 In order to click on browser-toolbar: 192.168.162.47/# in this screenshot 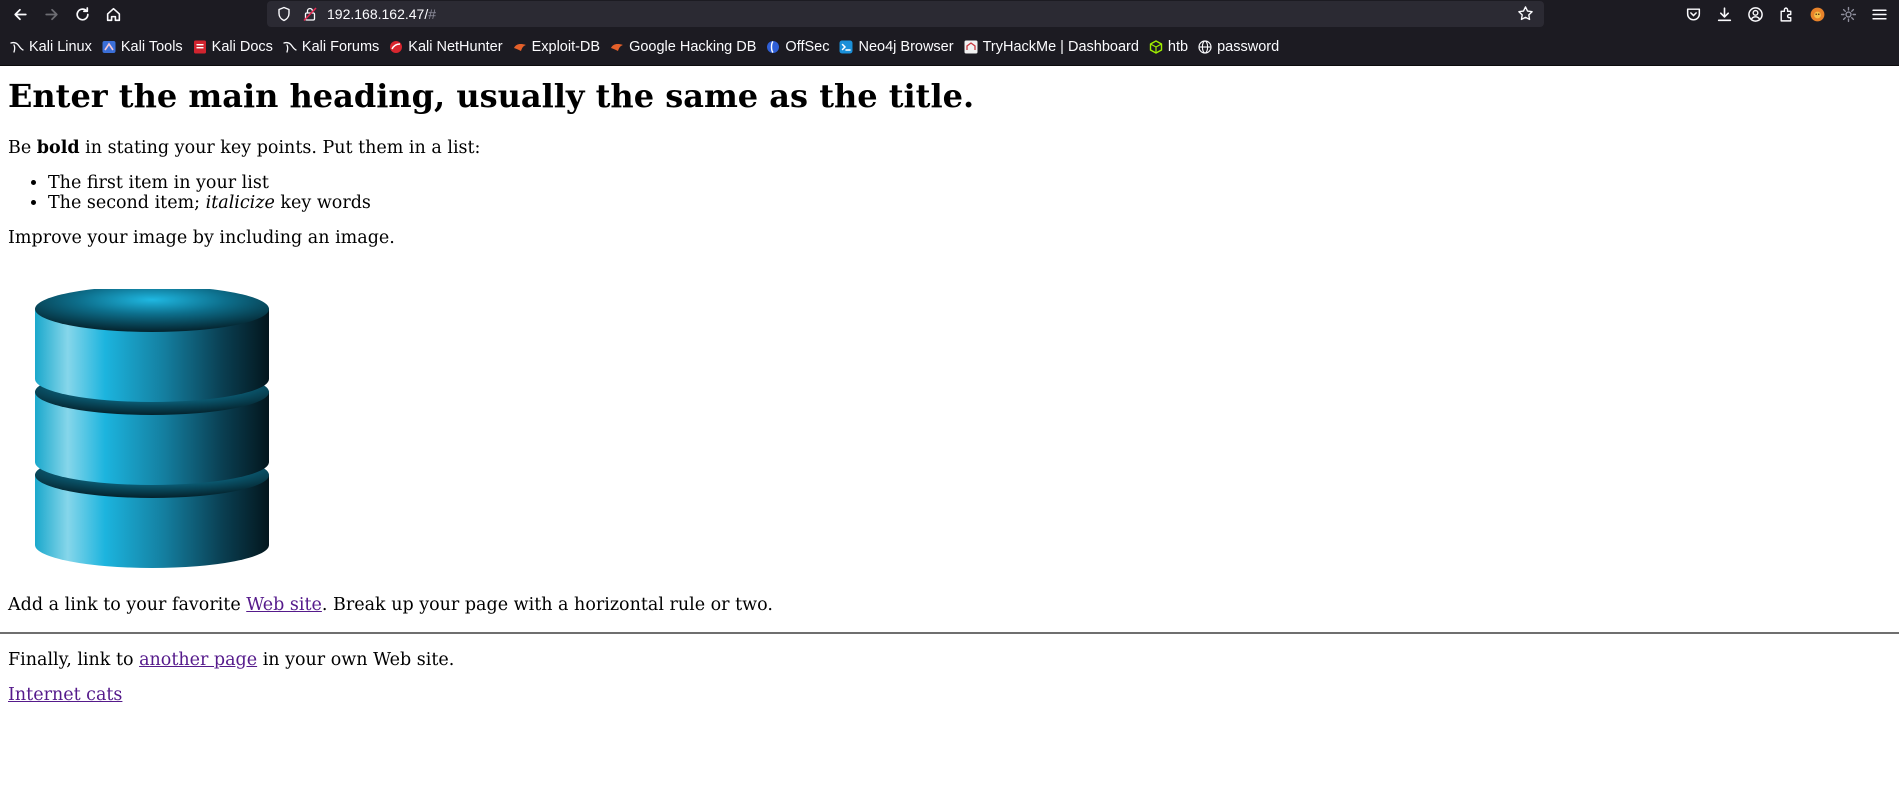, I will do `click(949, 14)`.